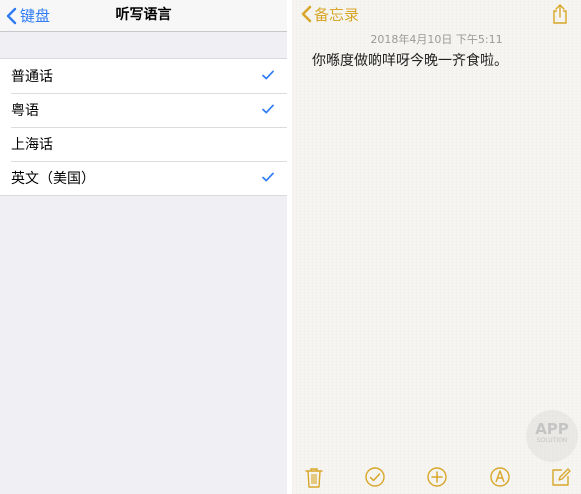 The height and width of the screenshot is (494, 581). Describe the element at coordinates (53, 179) in the screenshot. I see `language-label: 英文（美国）` at that location.